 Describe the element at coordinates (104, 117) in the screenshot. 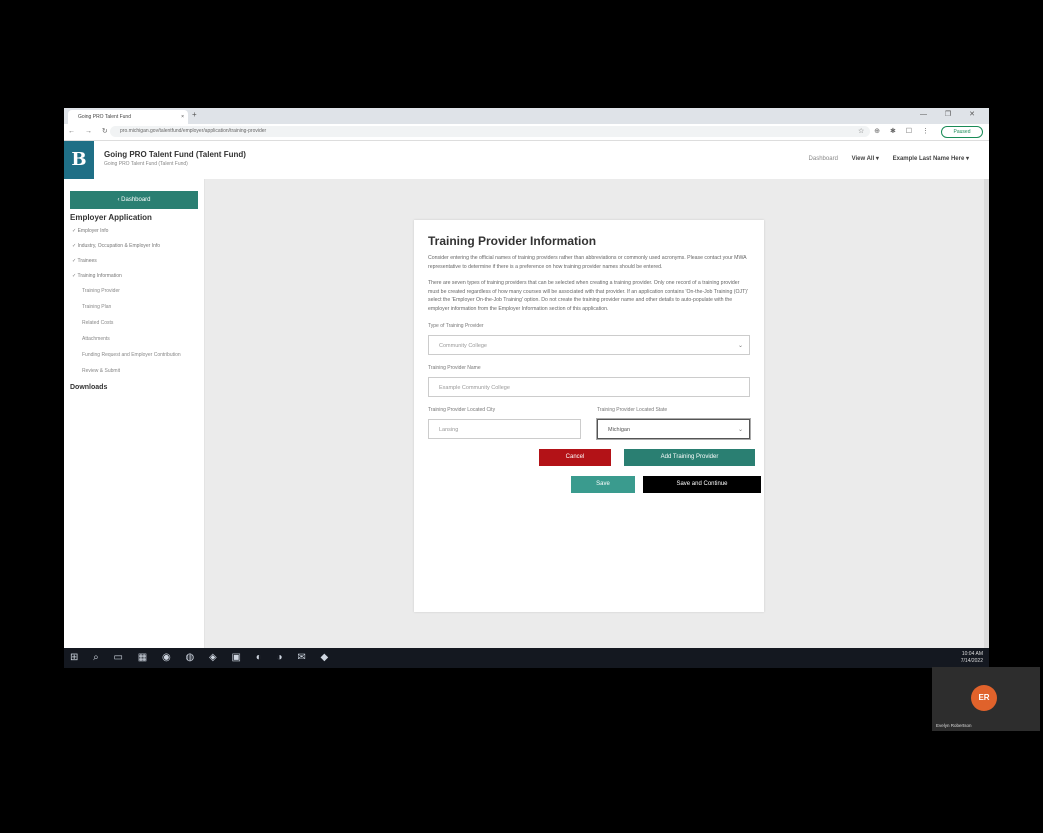

I see `tab-title: Going PRO Talent Fund` at that location.